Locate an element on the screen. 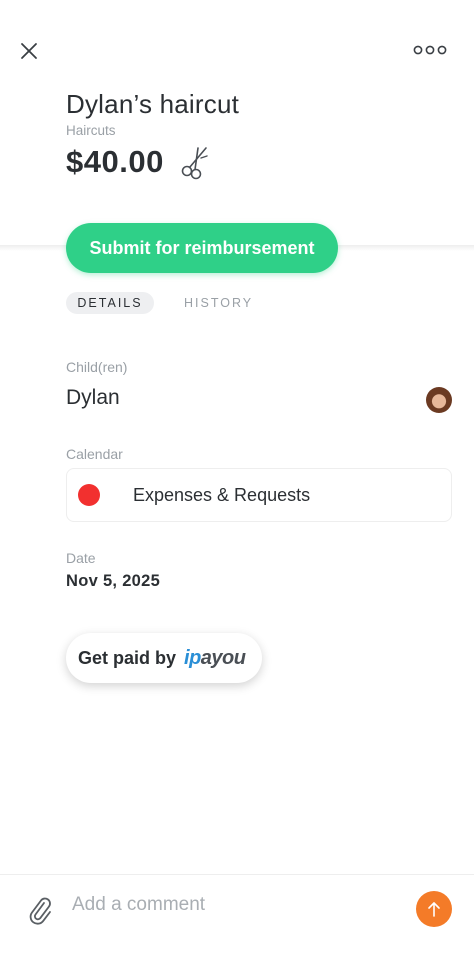  attach-button is located at coordinates (40, 910).